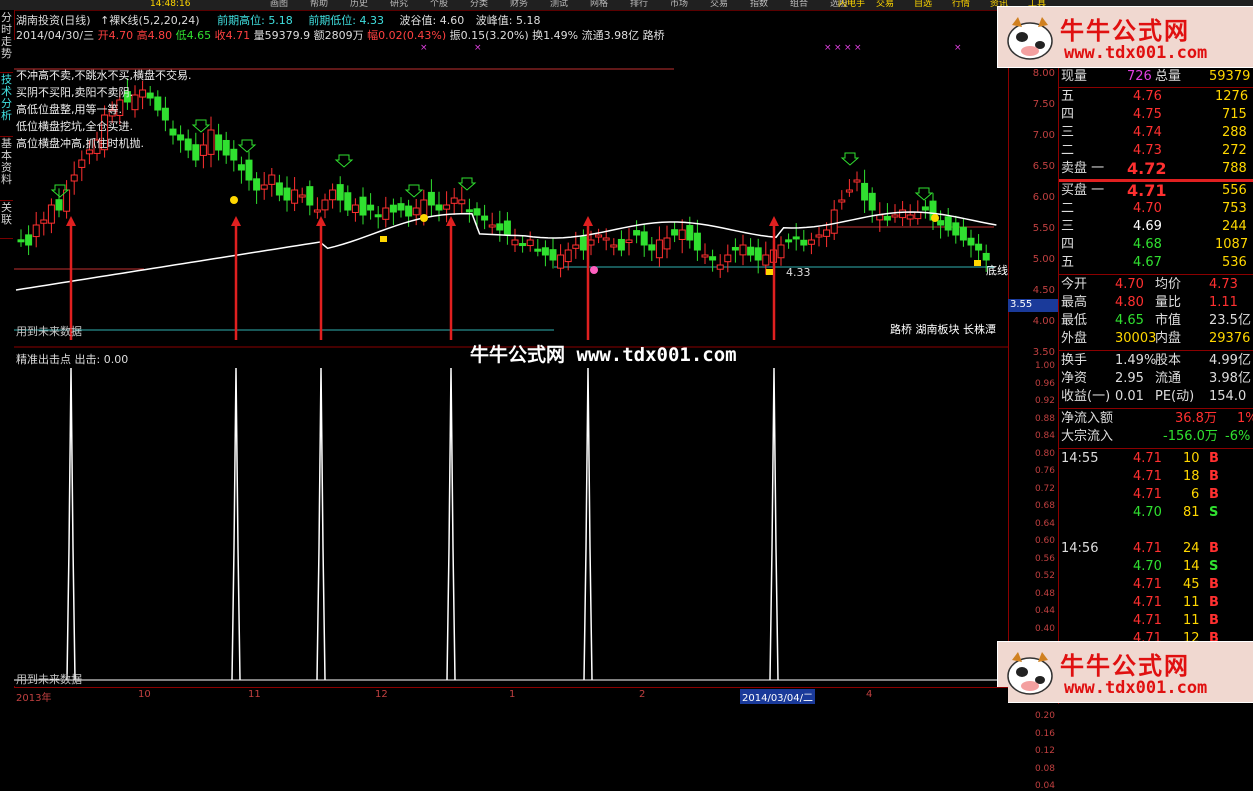  I want to click on menu-item: 排行, so click(639, 4).